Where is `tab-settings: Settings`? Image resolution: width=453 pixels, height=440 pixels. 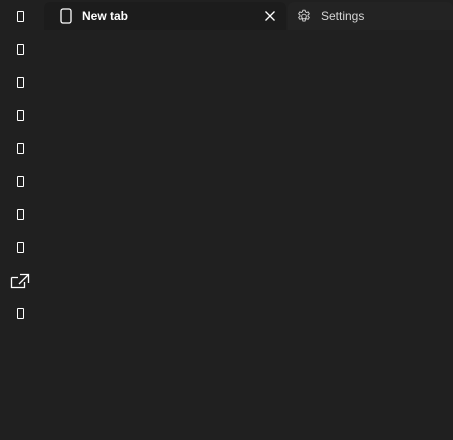
tab-settings: Settings is located at coordinates (370, 16).